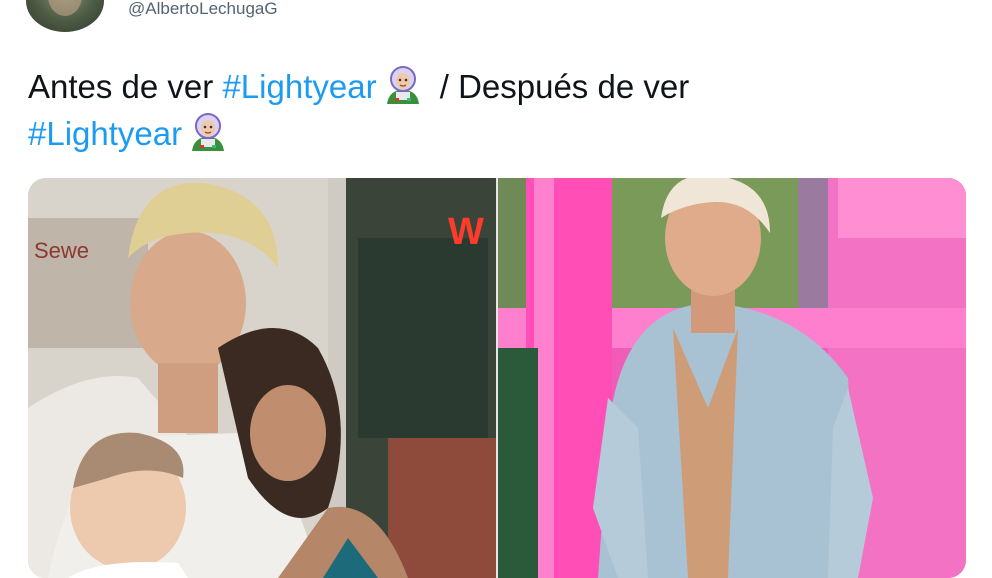  Describe the element at coordinates (105, 133) in the screenshot. I see `hashtag-link-2: #Lightyear` at that location.